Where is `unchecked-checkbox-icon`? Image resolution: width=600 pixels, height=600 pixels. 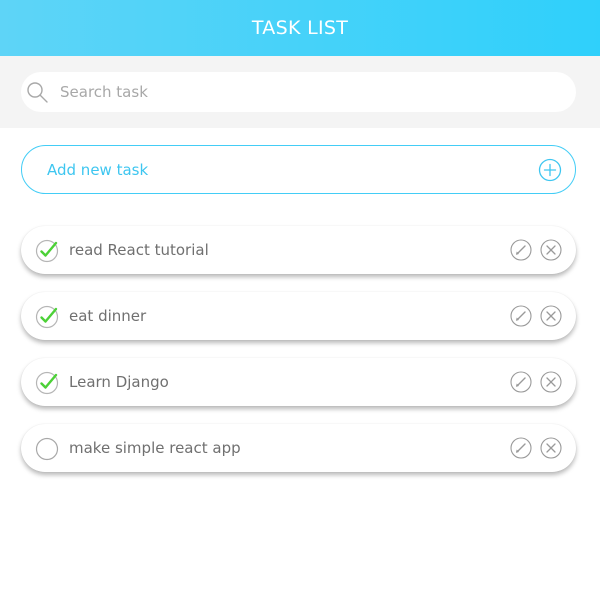 unchecked-checkbox-icon is located at coordinates (47, 449).